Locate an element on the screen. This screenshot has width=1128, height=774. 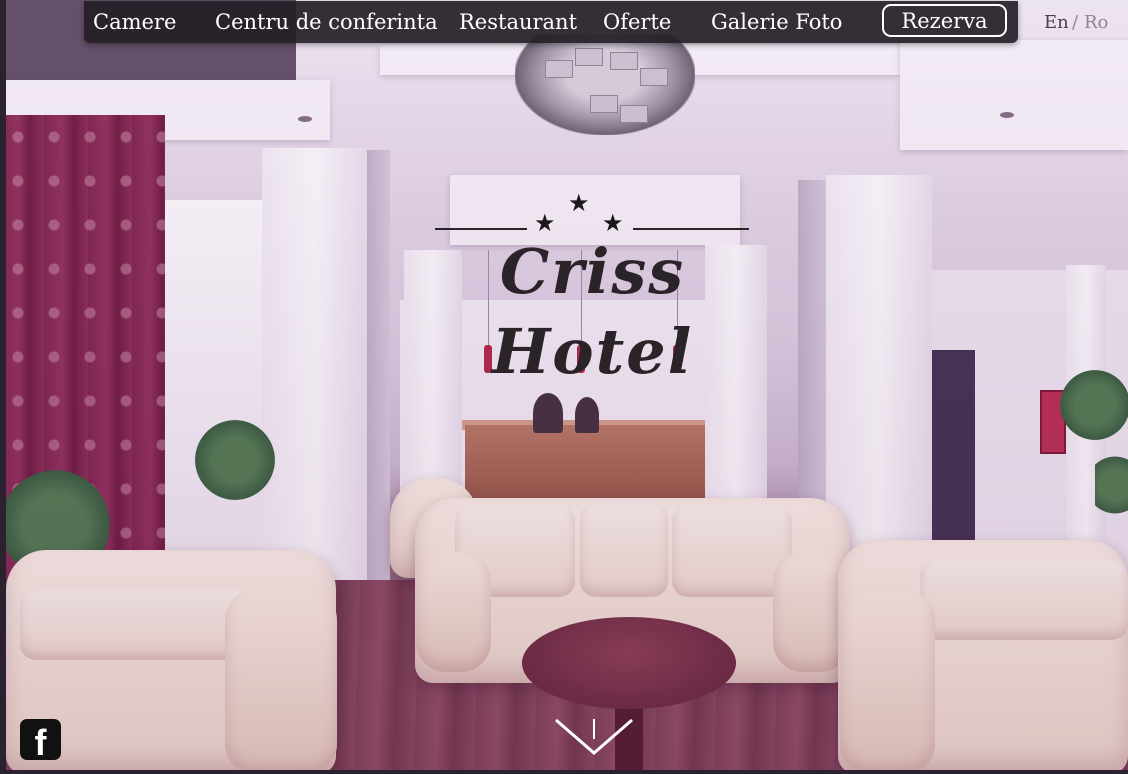
sofa-cushion is located at coordinates (624, 550).